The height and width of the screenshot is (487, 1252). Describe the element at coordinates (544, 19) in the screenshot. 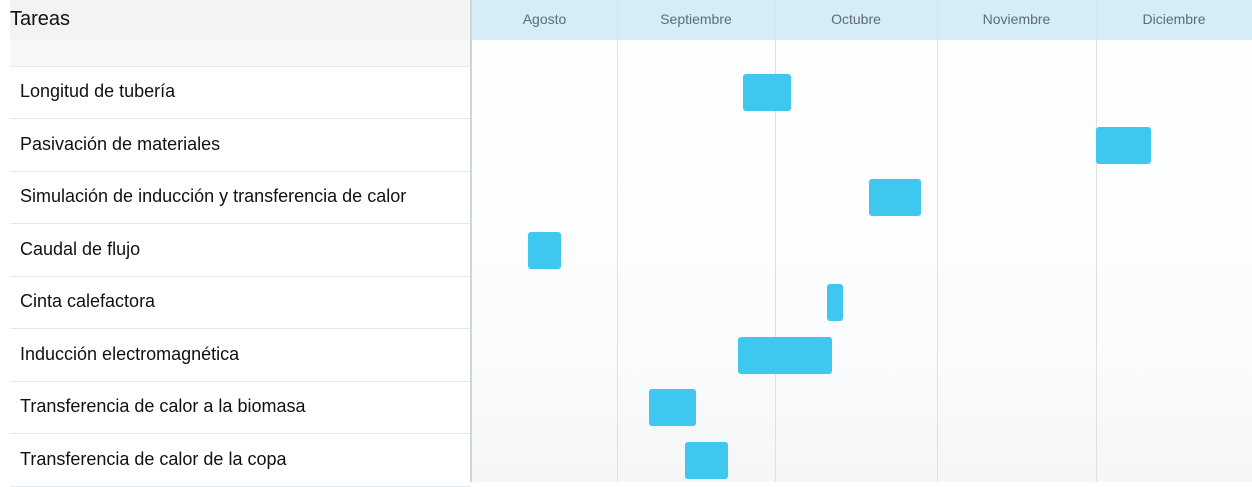

I see `month-label: Agosto` at that location.